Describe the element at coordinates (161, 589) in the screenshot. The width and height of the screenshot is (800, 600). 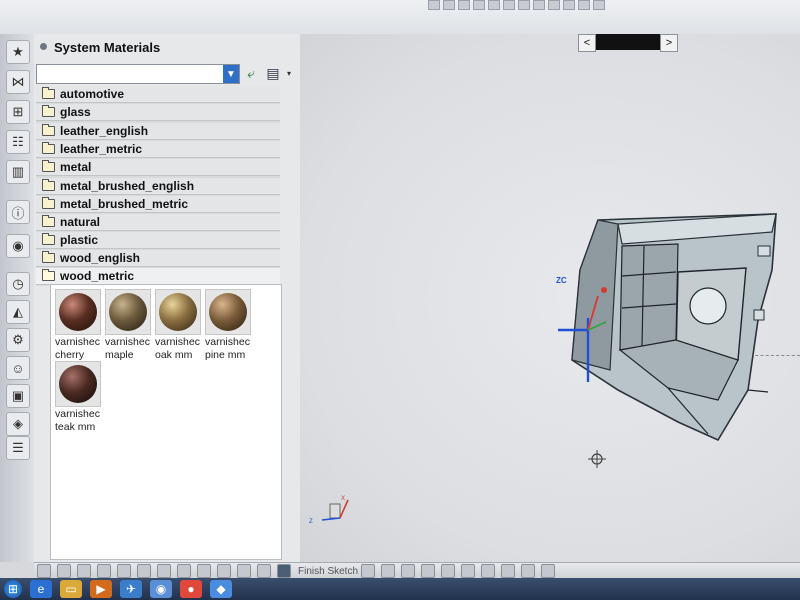
I see `nx-icon: ◉` at that location.